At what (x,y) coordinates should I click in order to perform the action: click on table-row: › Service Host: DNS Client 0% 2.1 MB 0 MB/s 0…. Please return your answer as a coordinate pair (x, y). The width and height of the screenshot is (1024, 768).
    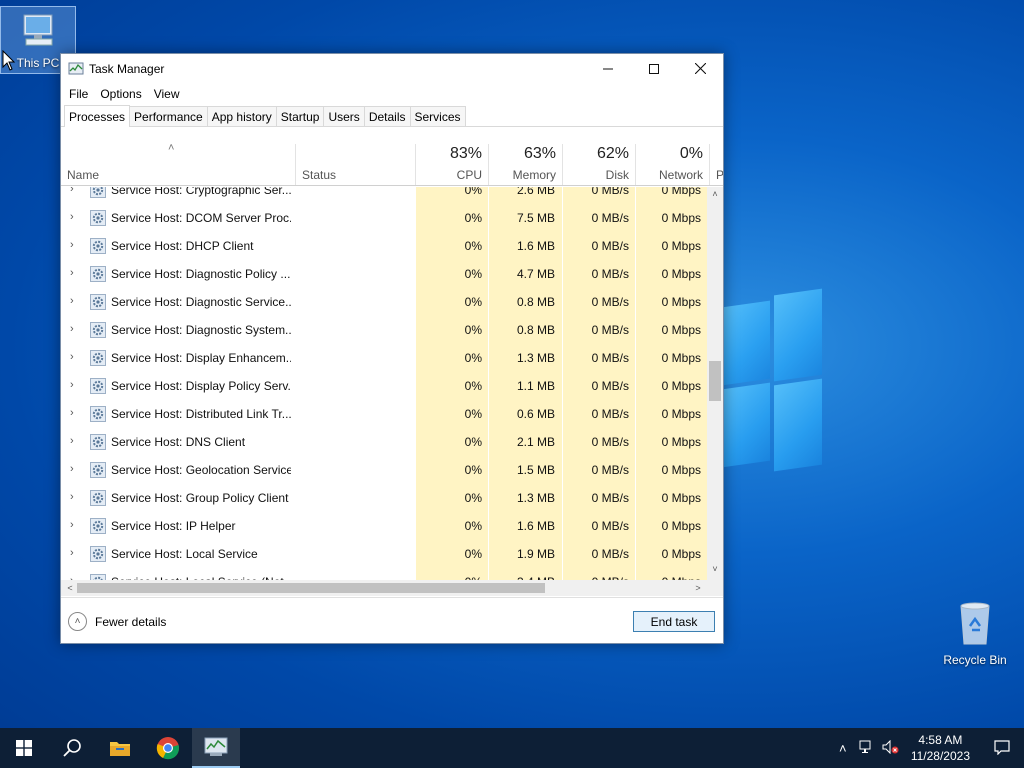
    Looking at the image, I should click on (384, 442).